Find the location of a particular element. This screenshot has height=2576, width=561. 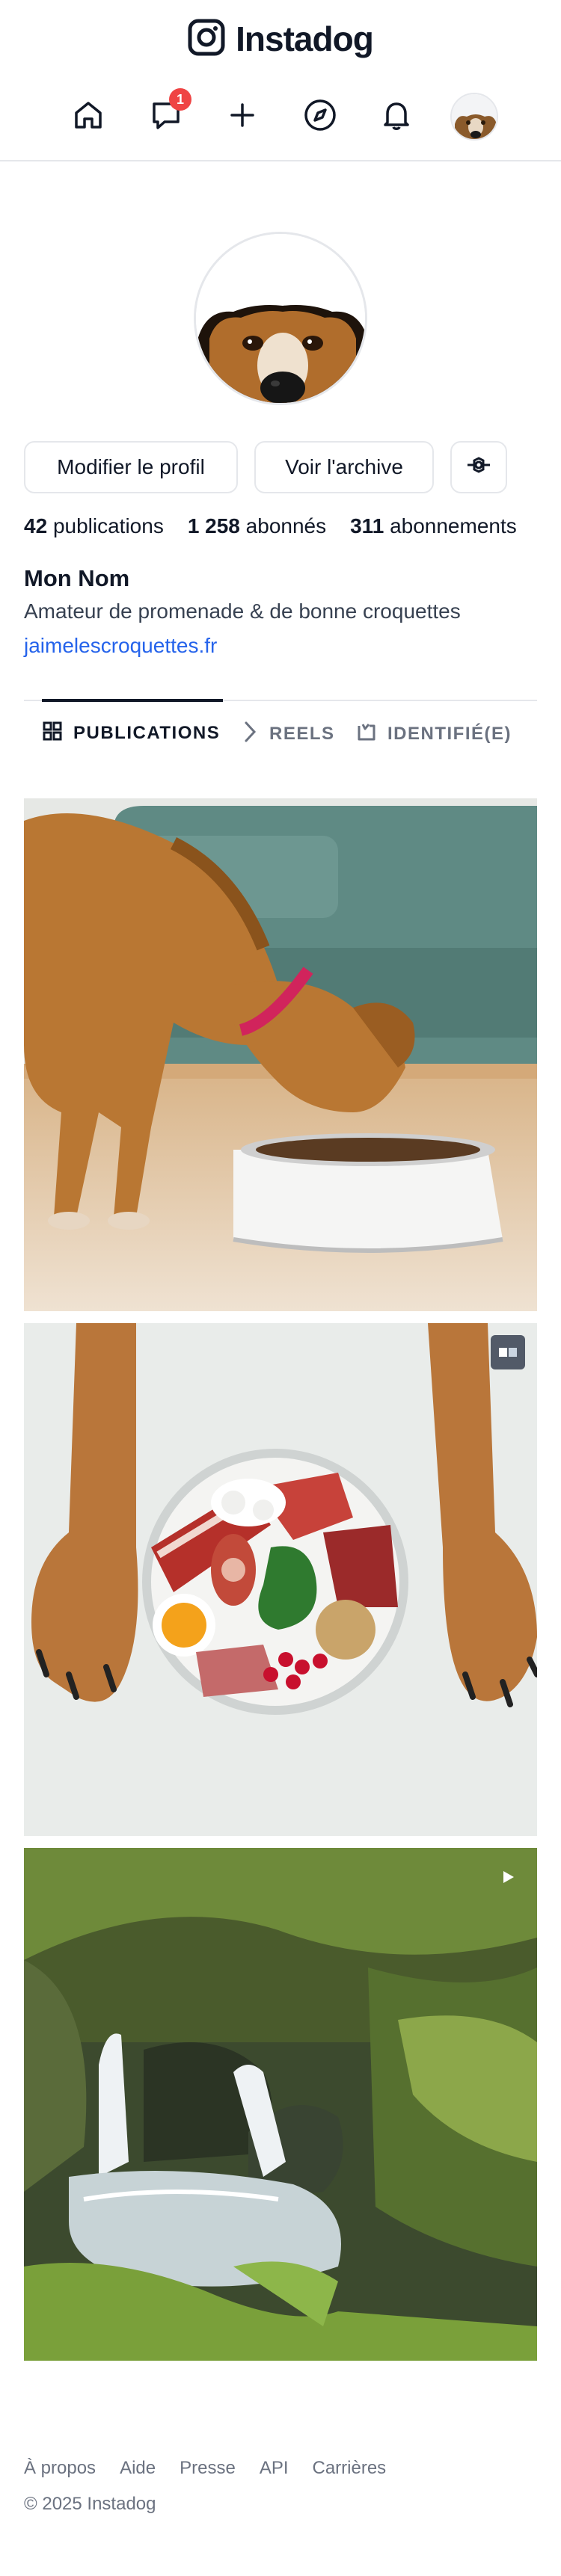

explore-icon is located at coordinates (320, 117).